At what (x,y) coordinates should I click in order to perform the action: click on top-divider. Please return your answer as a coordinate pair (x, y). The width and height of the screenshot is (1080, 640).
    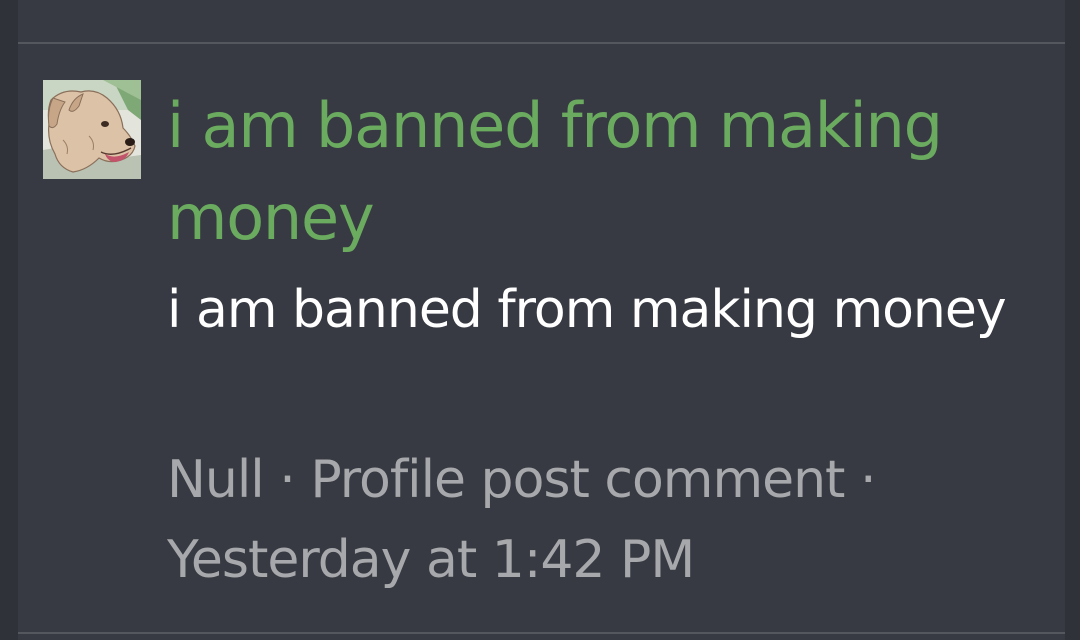
    Looking at the image, I should click on (541, 43).